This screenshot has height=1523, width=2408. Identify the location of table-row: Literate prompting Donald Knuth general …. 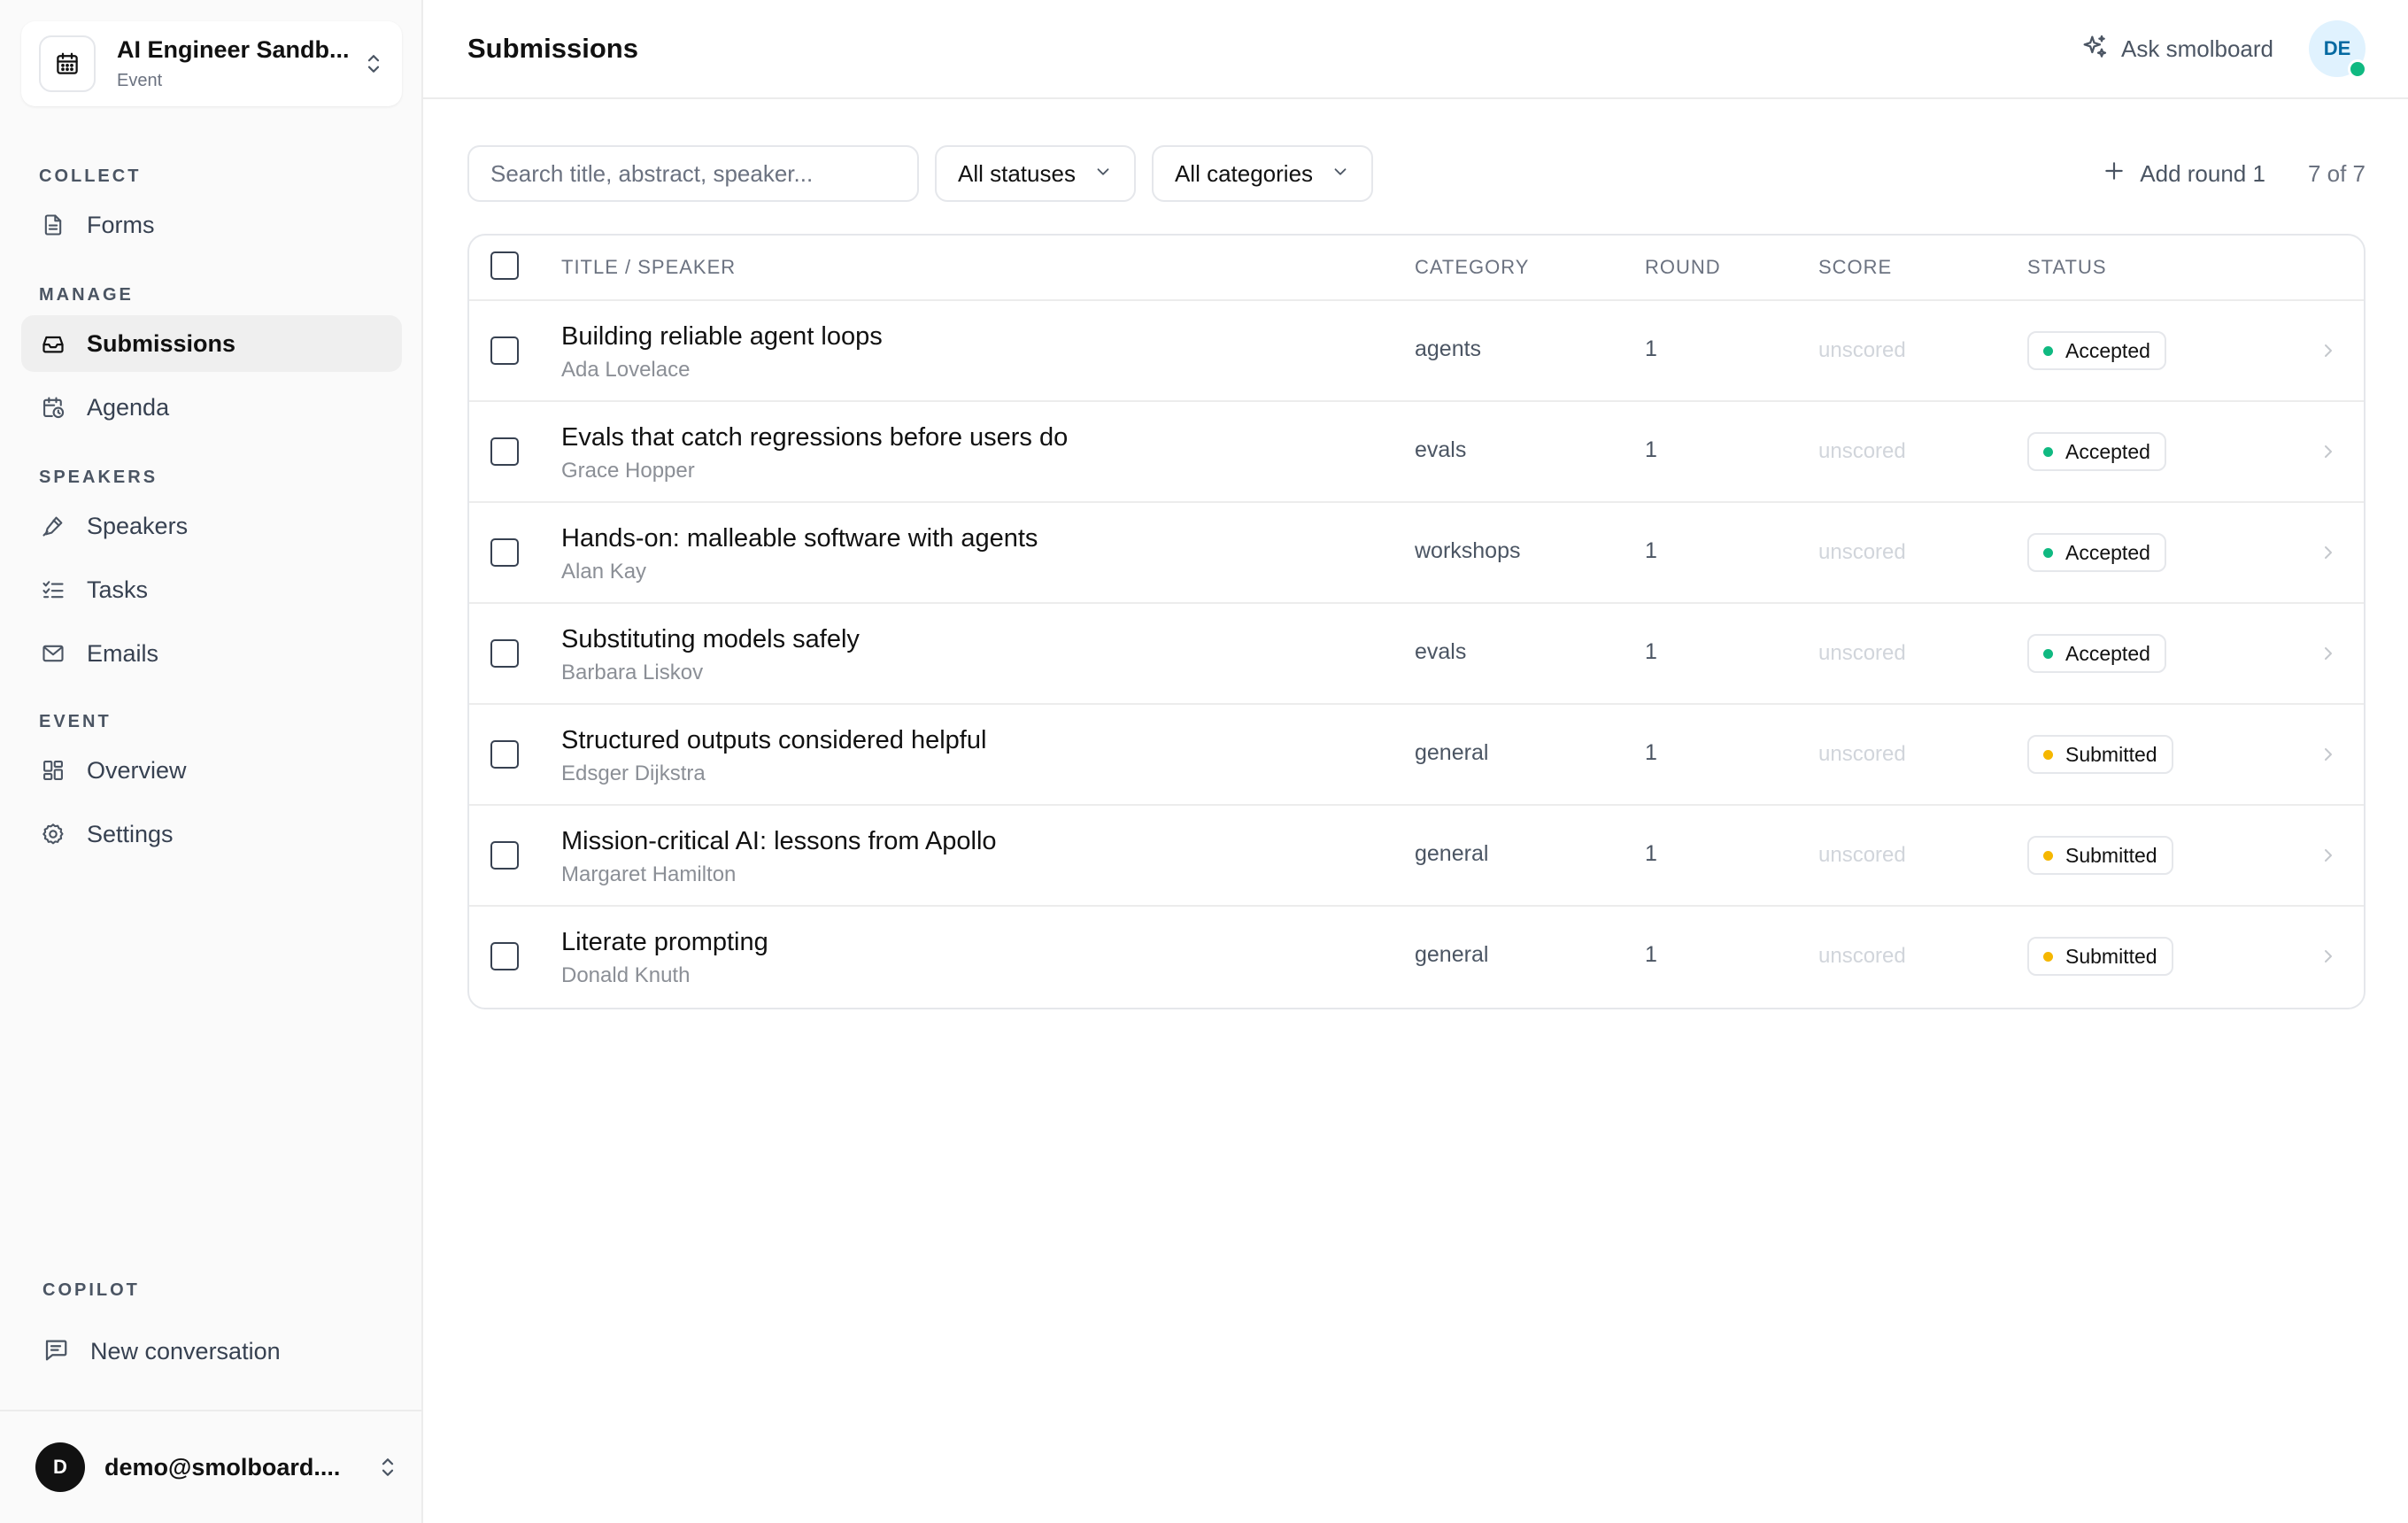
(1416, 957).